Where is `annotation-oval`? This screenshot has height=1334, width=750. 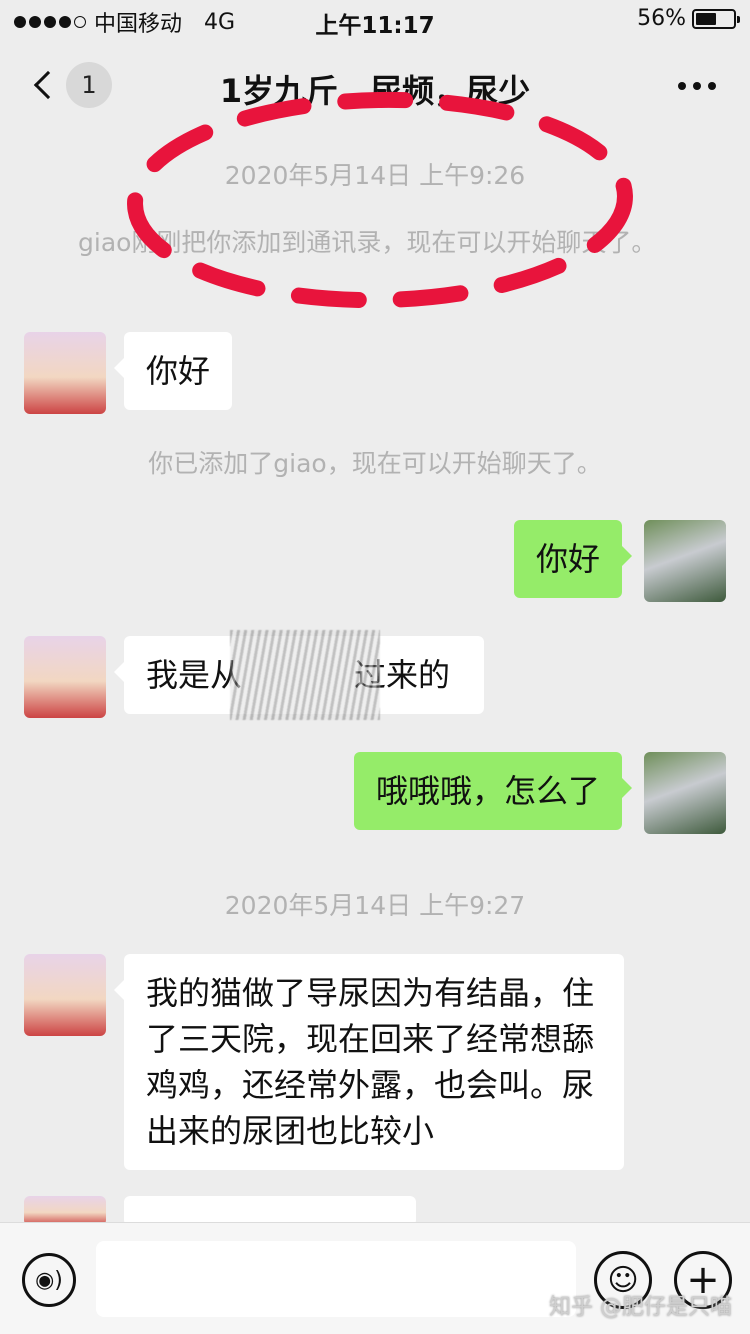 annotation-oval is located at coordinates (380, 200).